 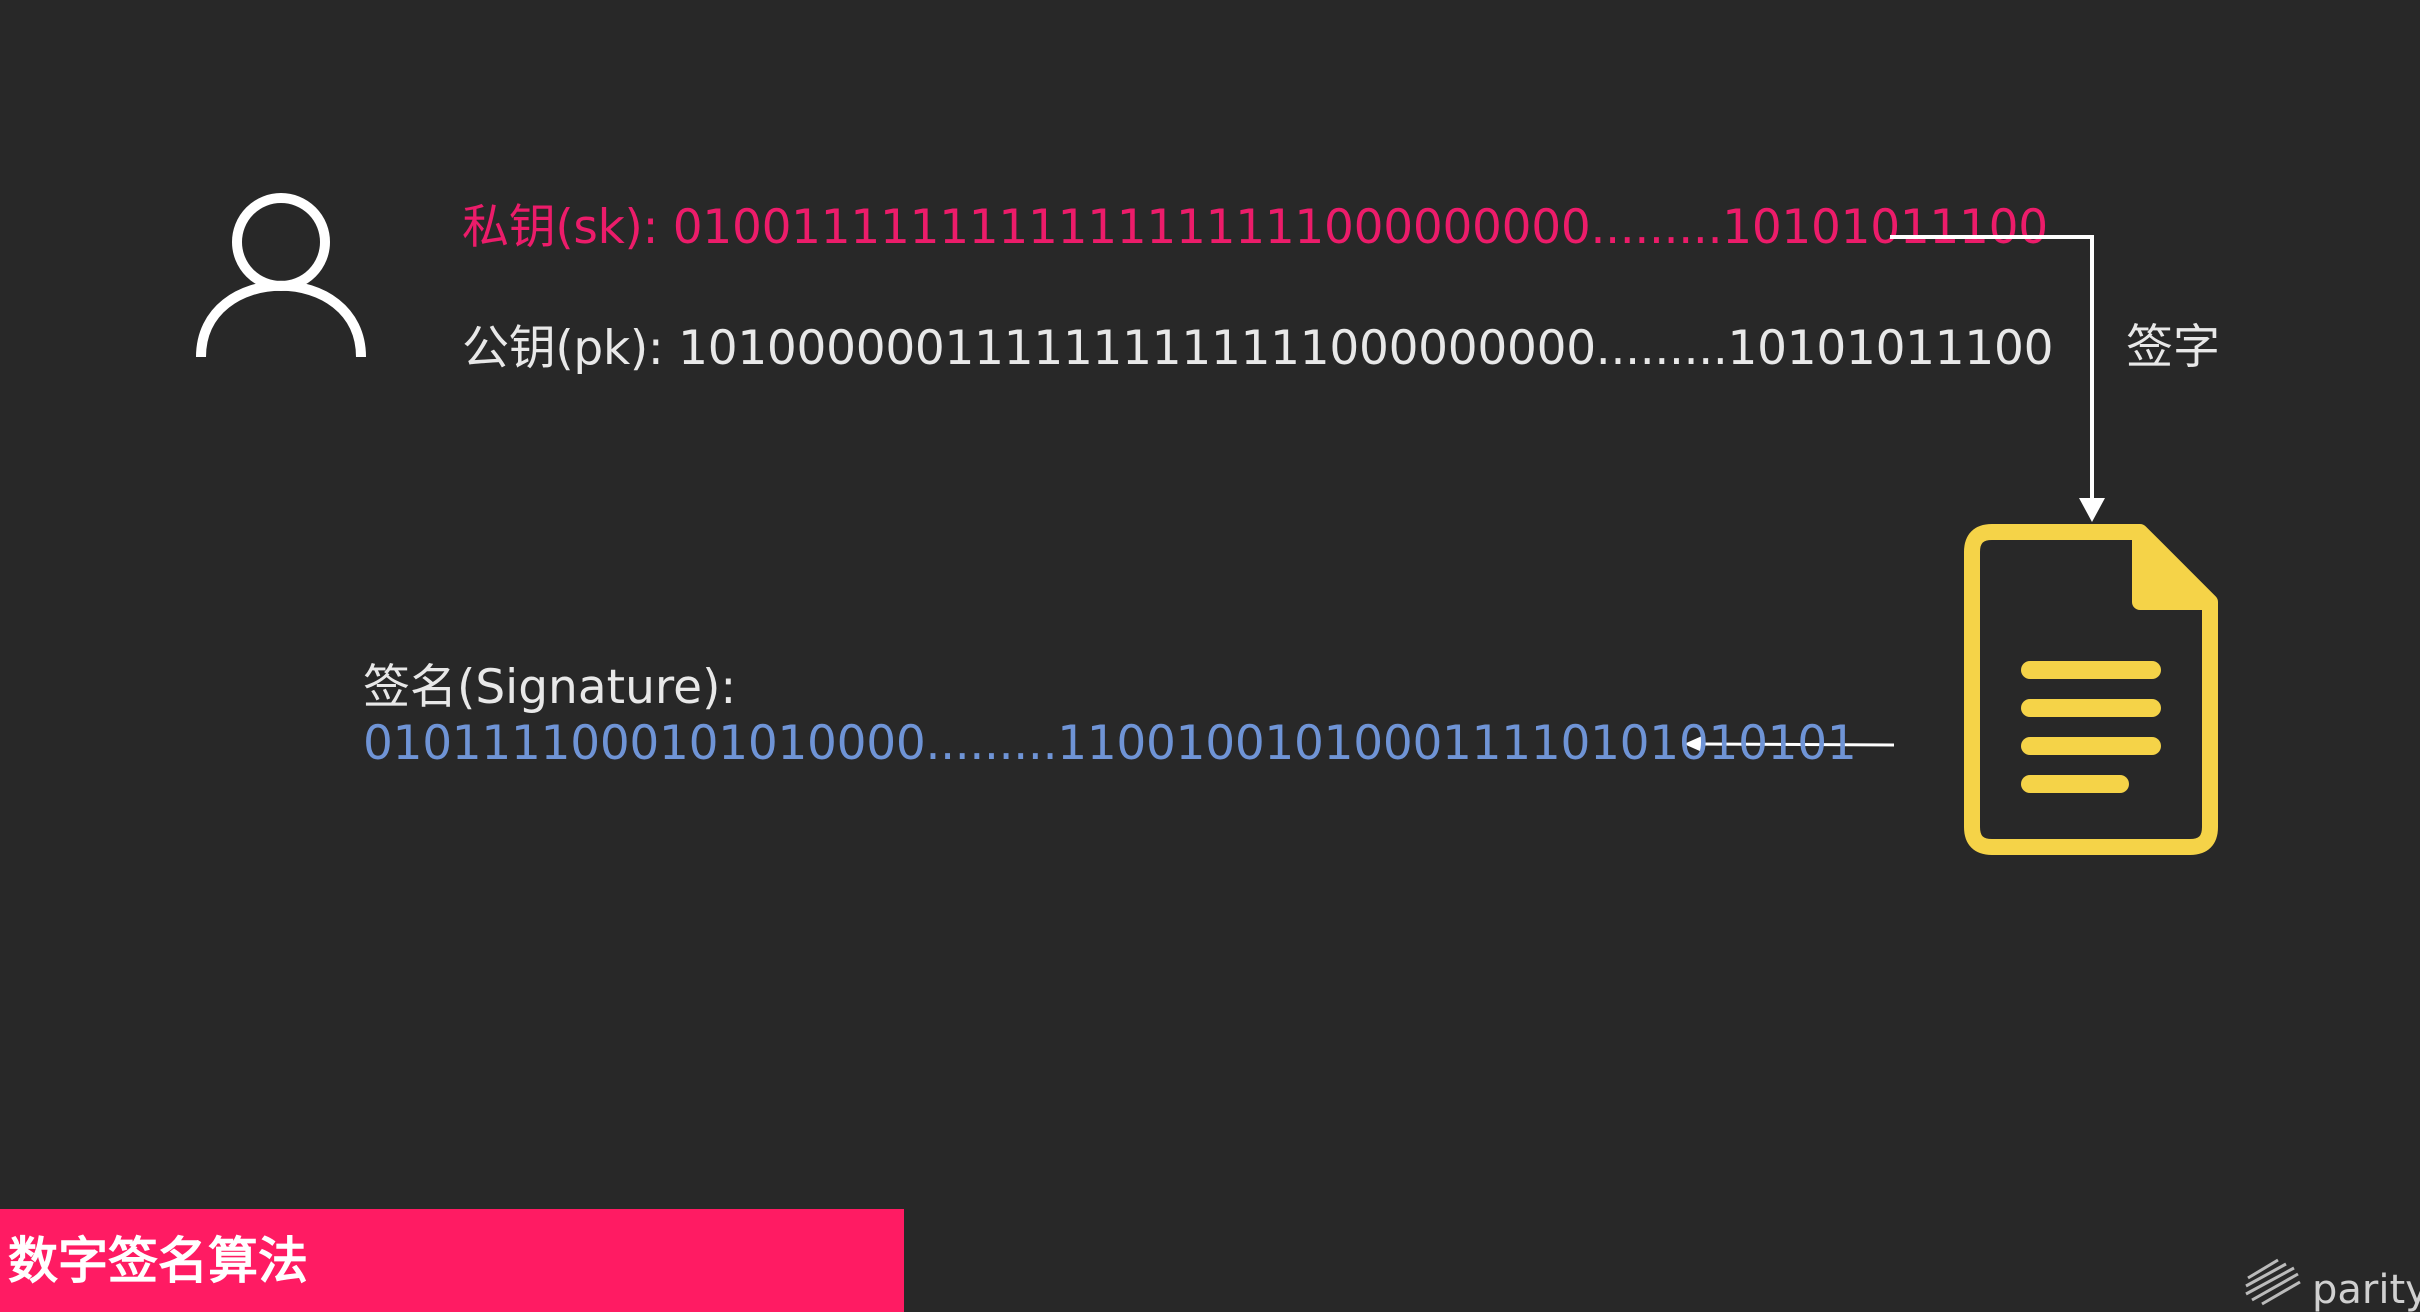 I want to click on sign-label: 签字, so click(x=2173, y=347).